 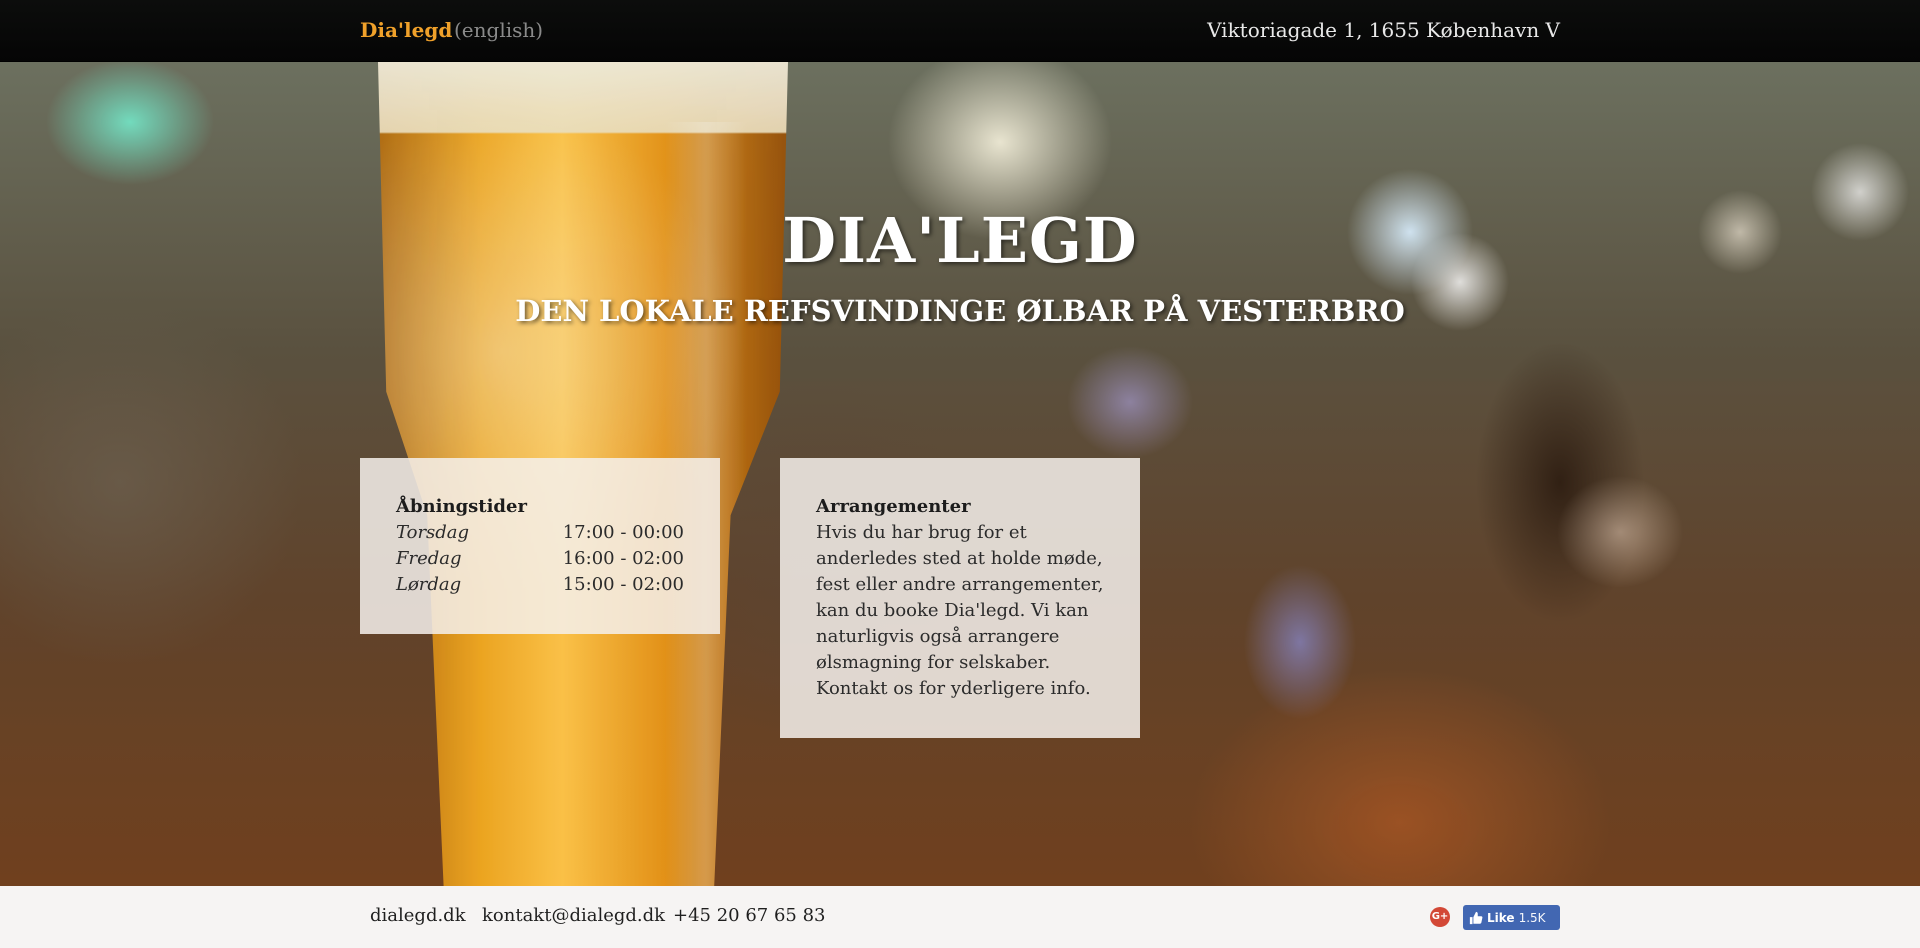 I want to click on hours-time: 15:00 - 02:00, so click(x=623, y=584).